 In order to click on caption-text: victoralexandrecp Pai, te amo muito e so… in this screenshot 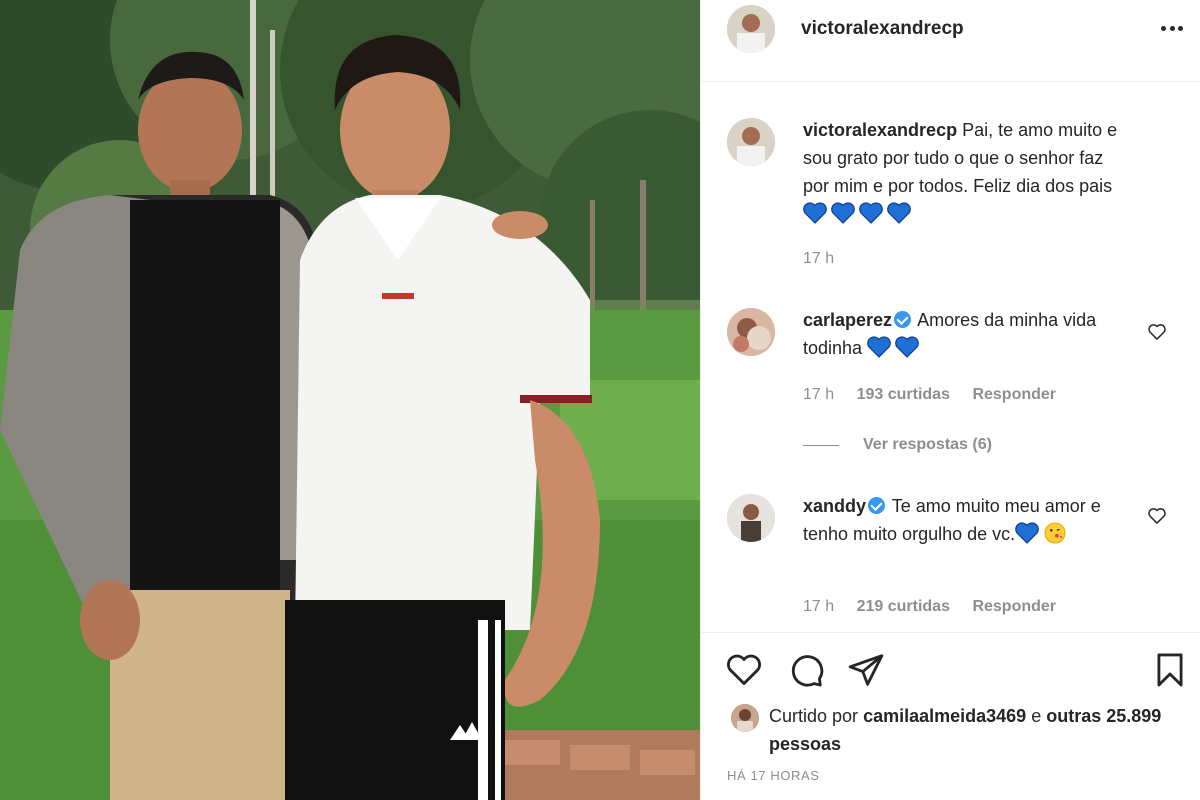, I will do `click(963, 172)`.